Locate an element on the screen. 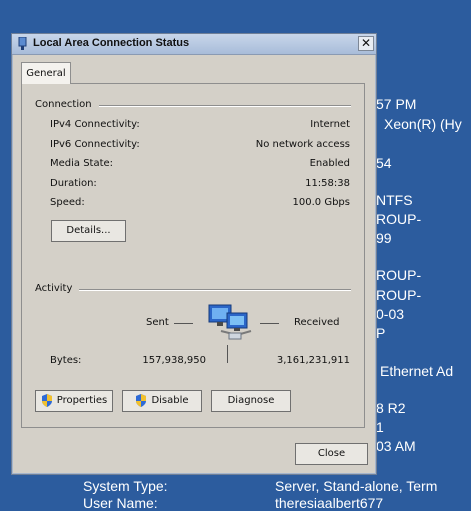  title-bar: Local Area Connection Status ✕ is located at coordinates (194, 44).